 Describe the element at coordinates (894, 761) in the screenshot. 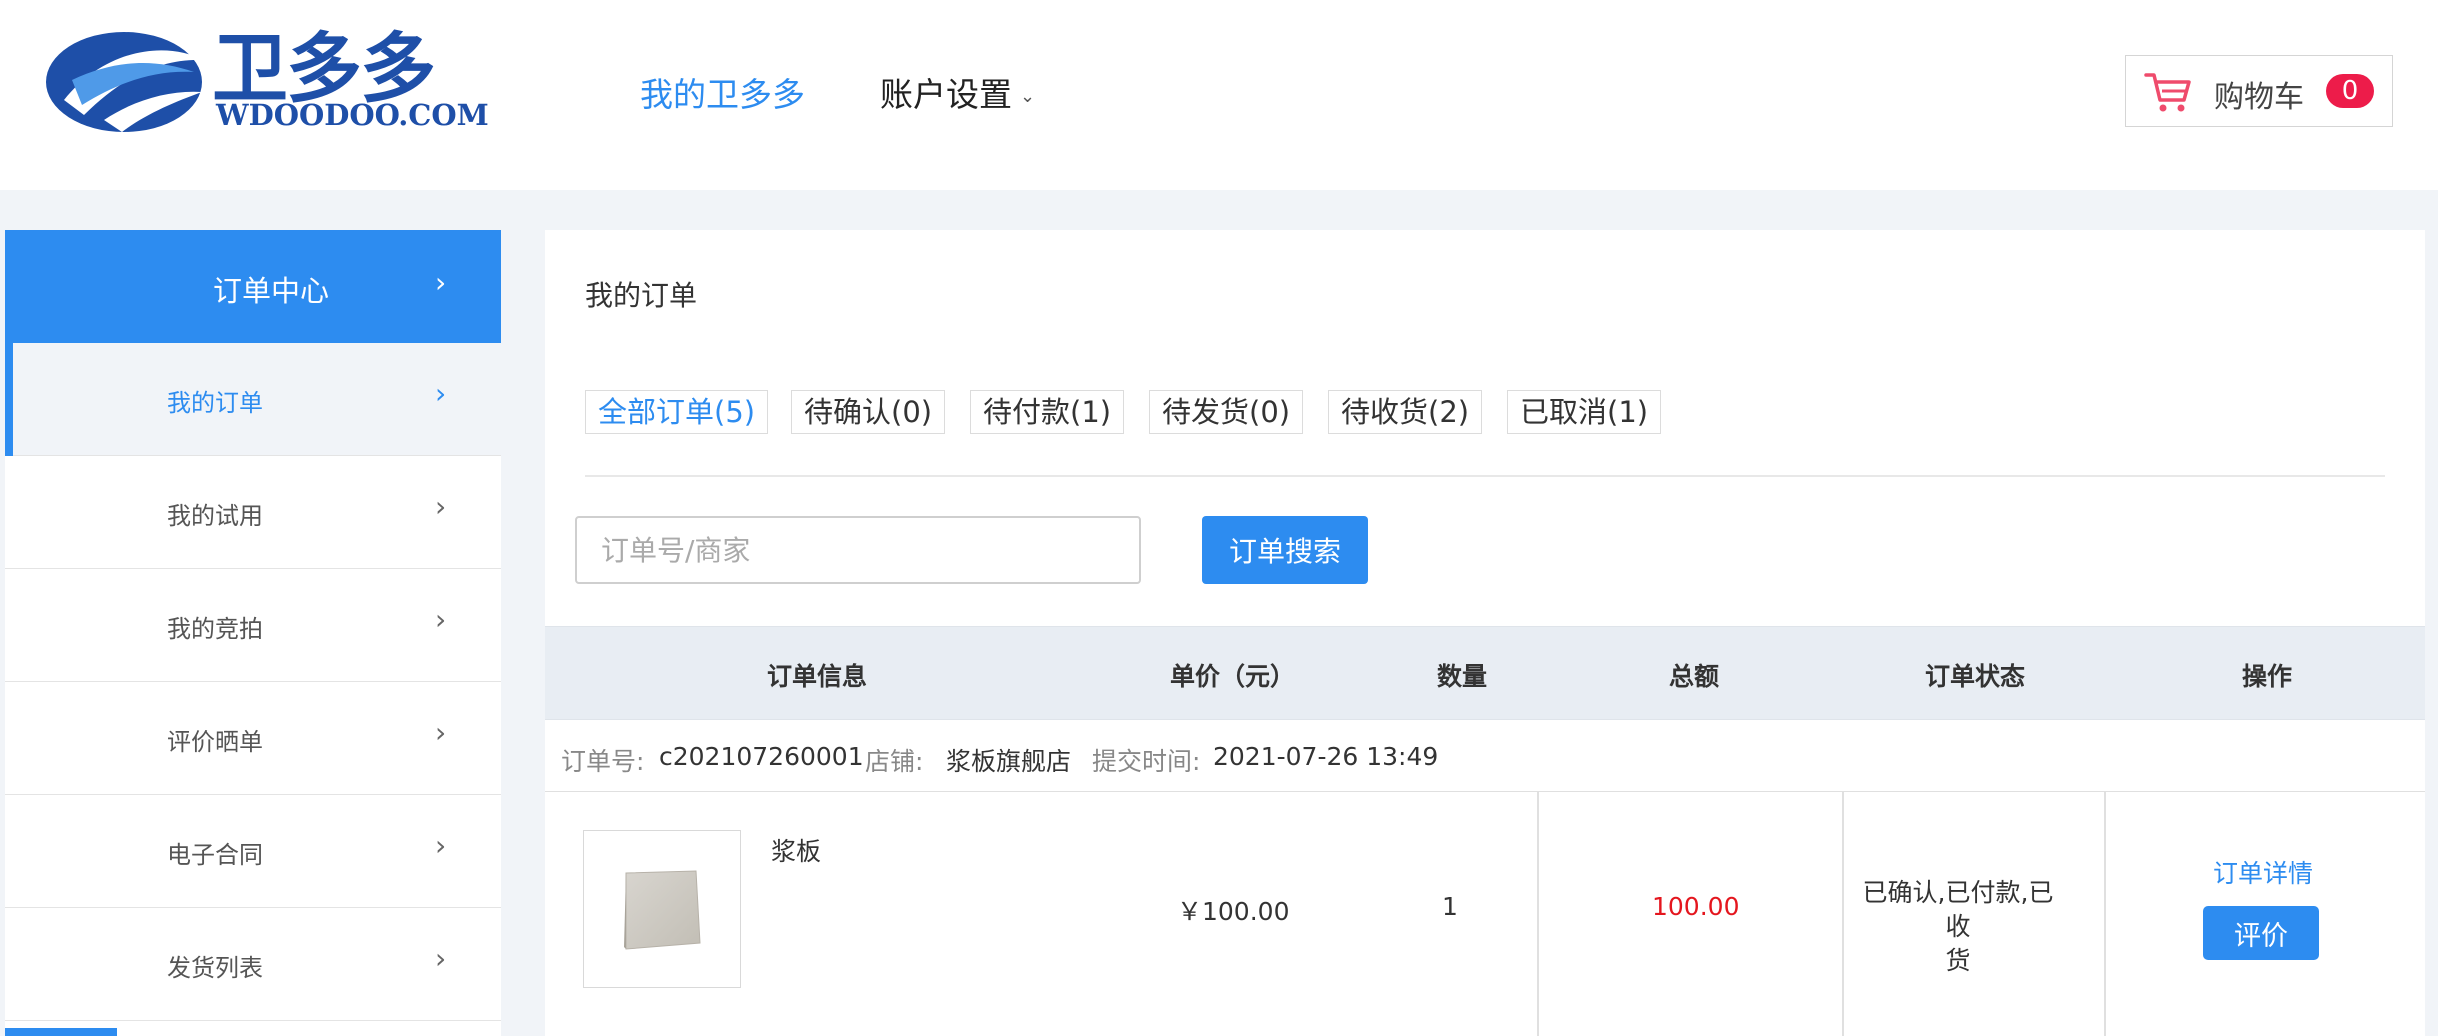

I see `shop-label: 店铺:` at that location.